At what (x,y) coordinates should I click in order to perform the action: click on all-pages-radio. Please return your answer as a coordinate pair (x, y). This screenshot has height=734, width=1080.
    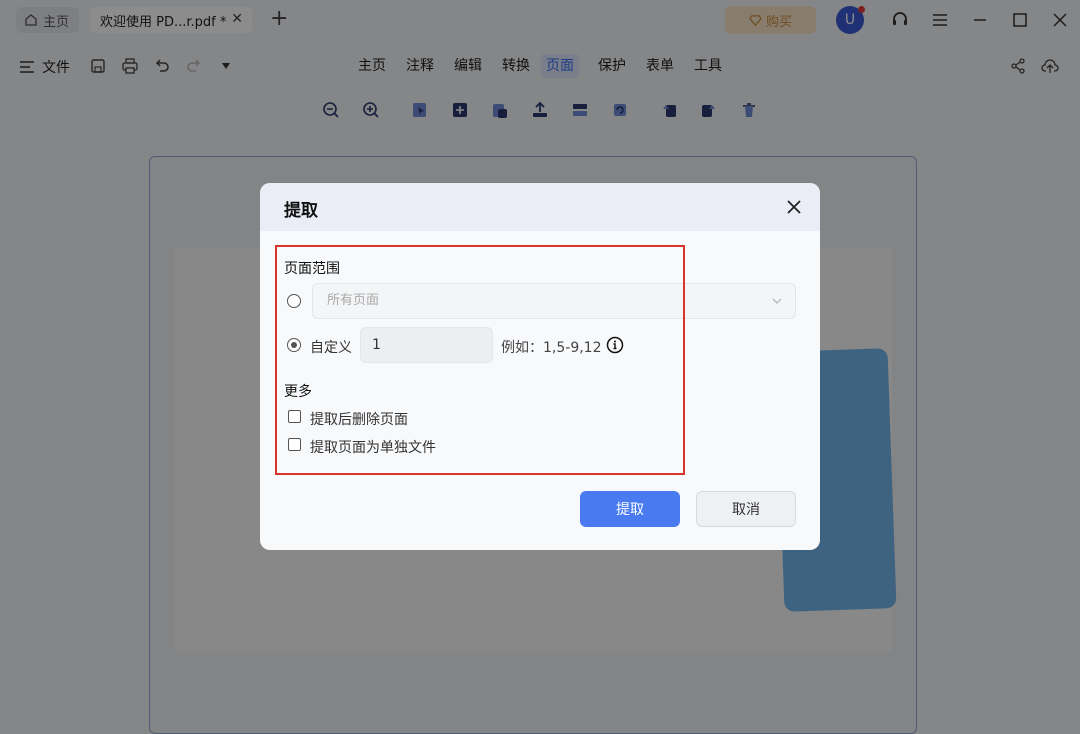
    Looking at the image, I should click on (294, 301).